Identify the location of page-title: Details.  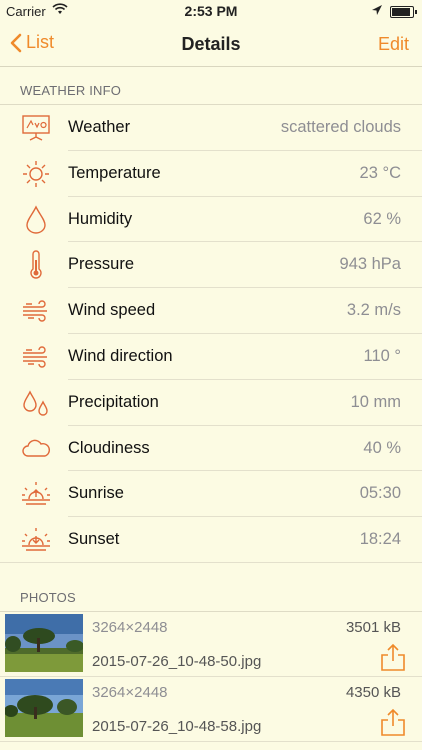
(211, 44).